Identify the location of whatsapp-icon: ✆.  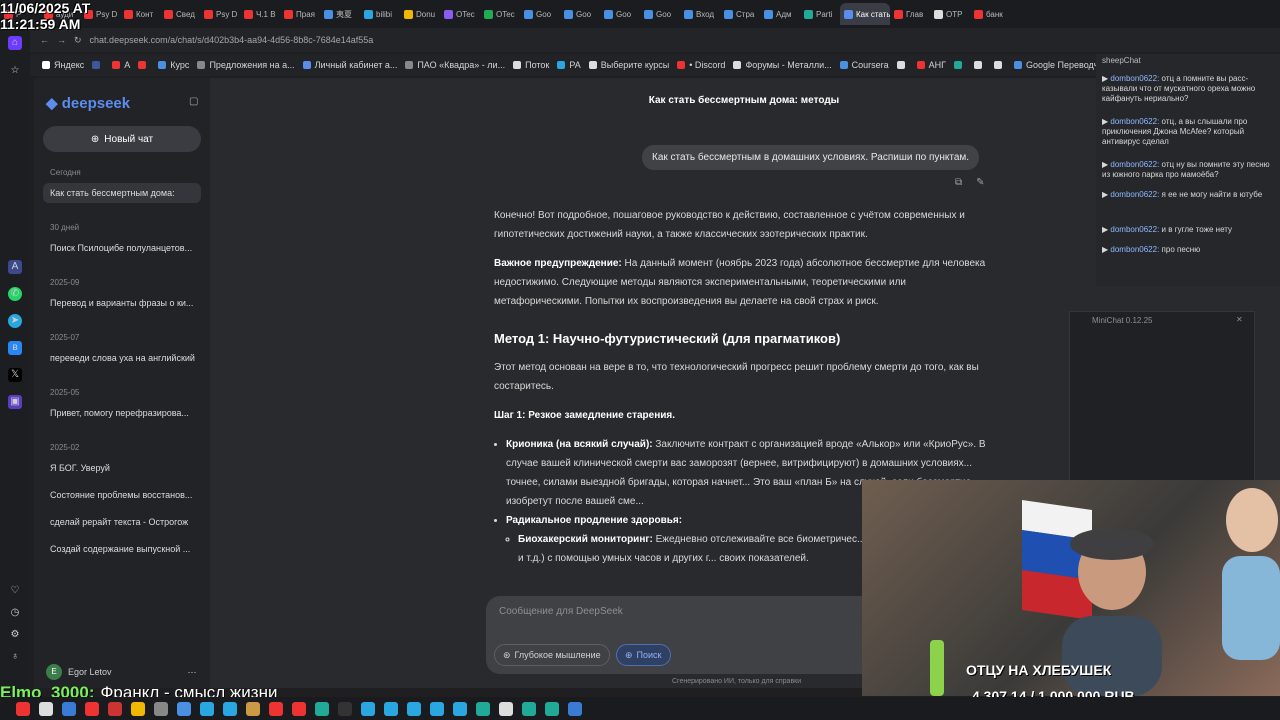
(15, 294).